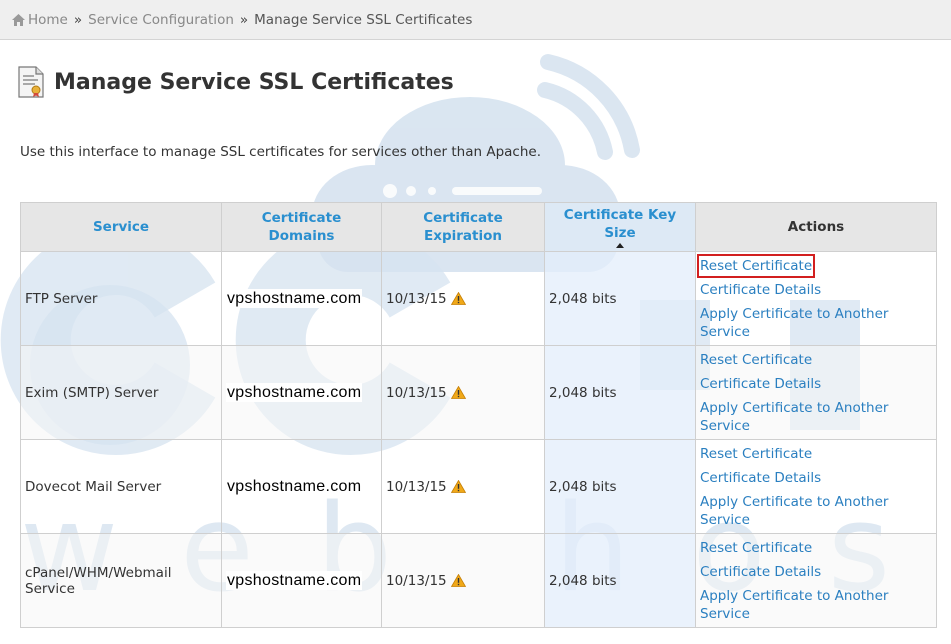 Image resolution: width=951 pixels, height=644 pixels. What do you see at coordinates (620, 227) in the screenshot?
I see `column-header-certificate-key-size: Certificate Key Size` at bounding box center [620, 227].